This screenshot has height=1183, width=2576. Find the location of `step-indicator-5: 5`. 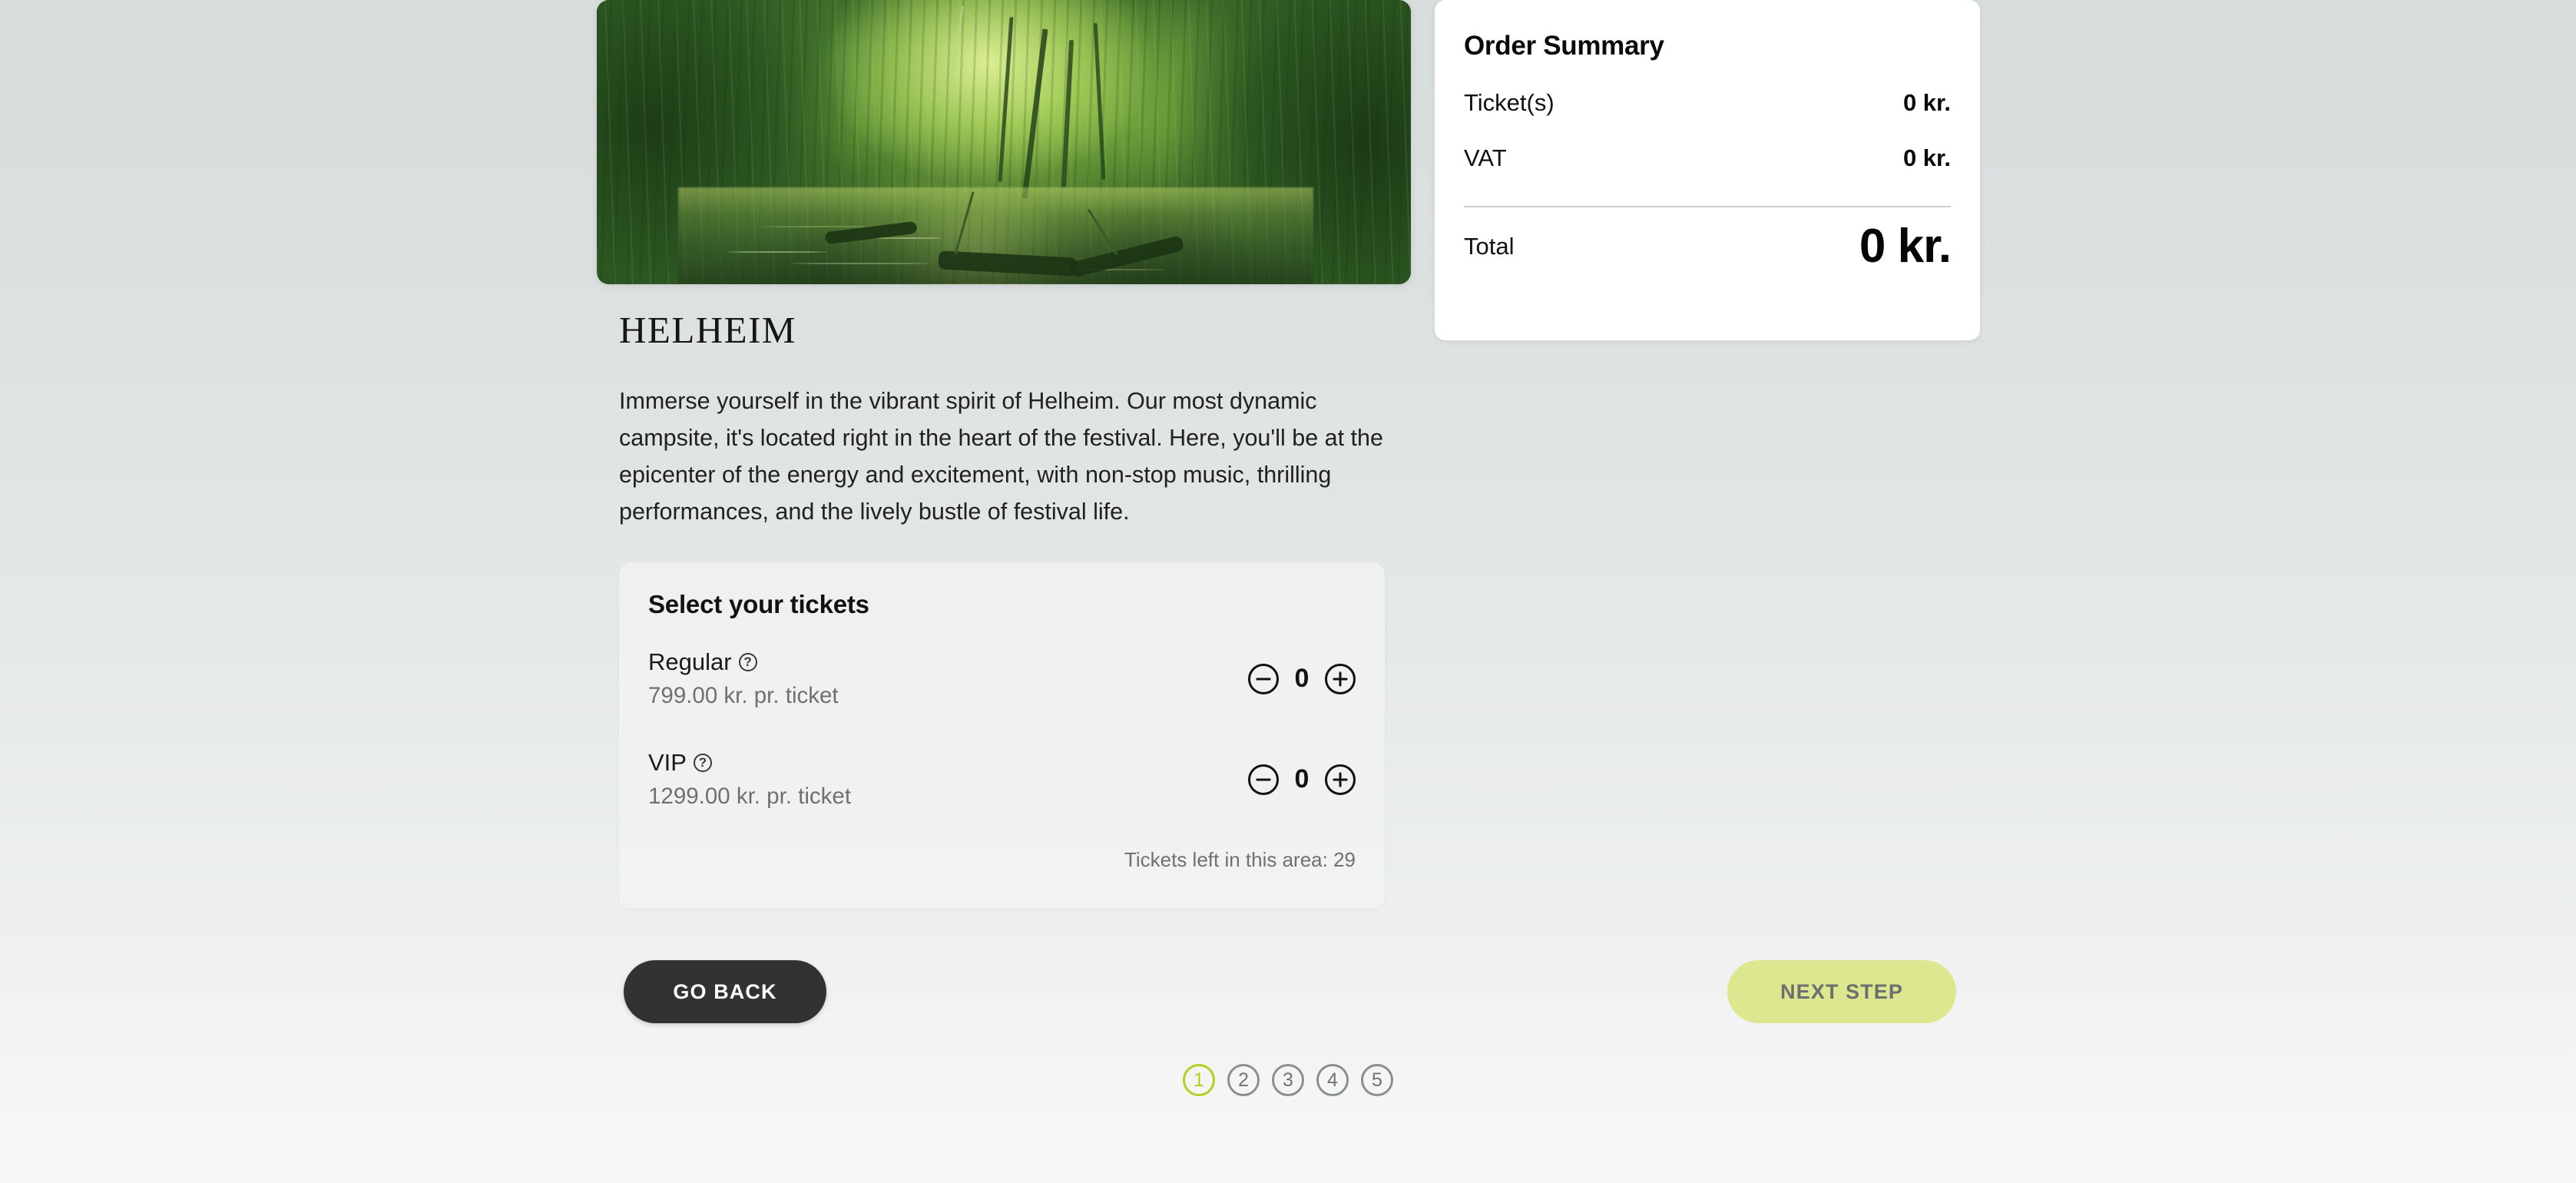

step-indicator-5: 5 is located at coordinates (1377, 1080).